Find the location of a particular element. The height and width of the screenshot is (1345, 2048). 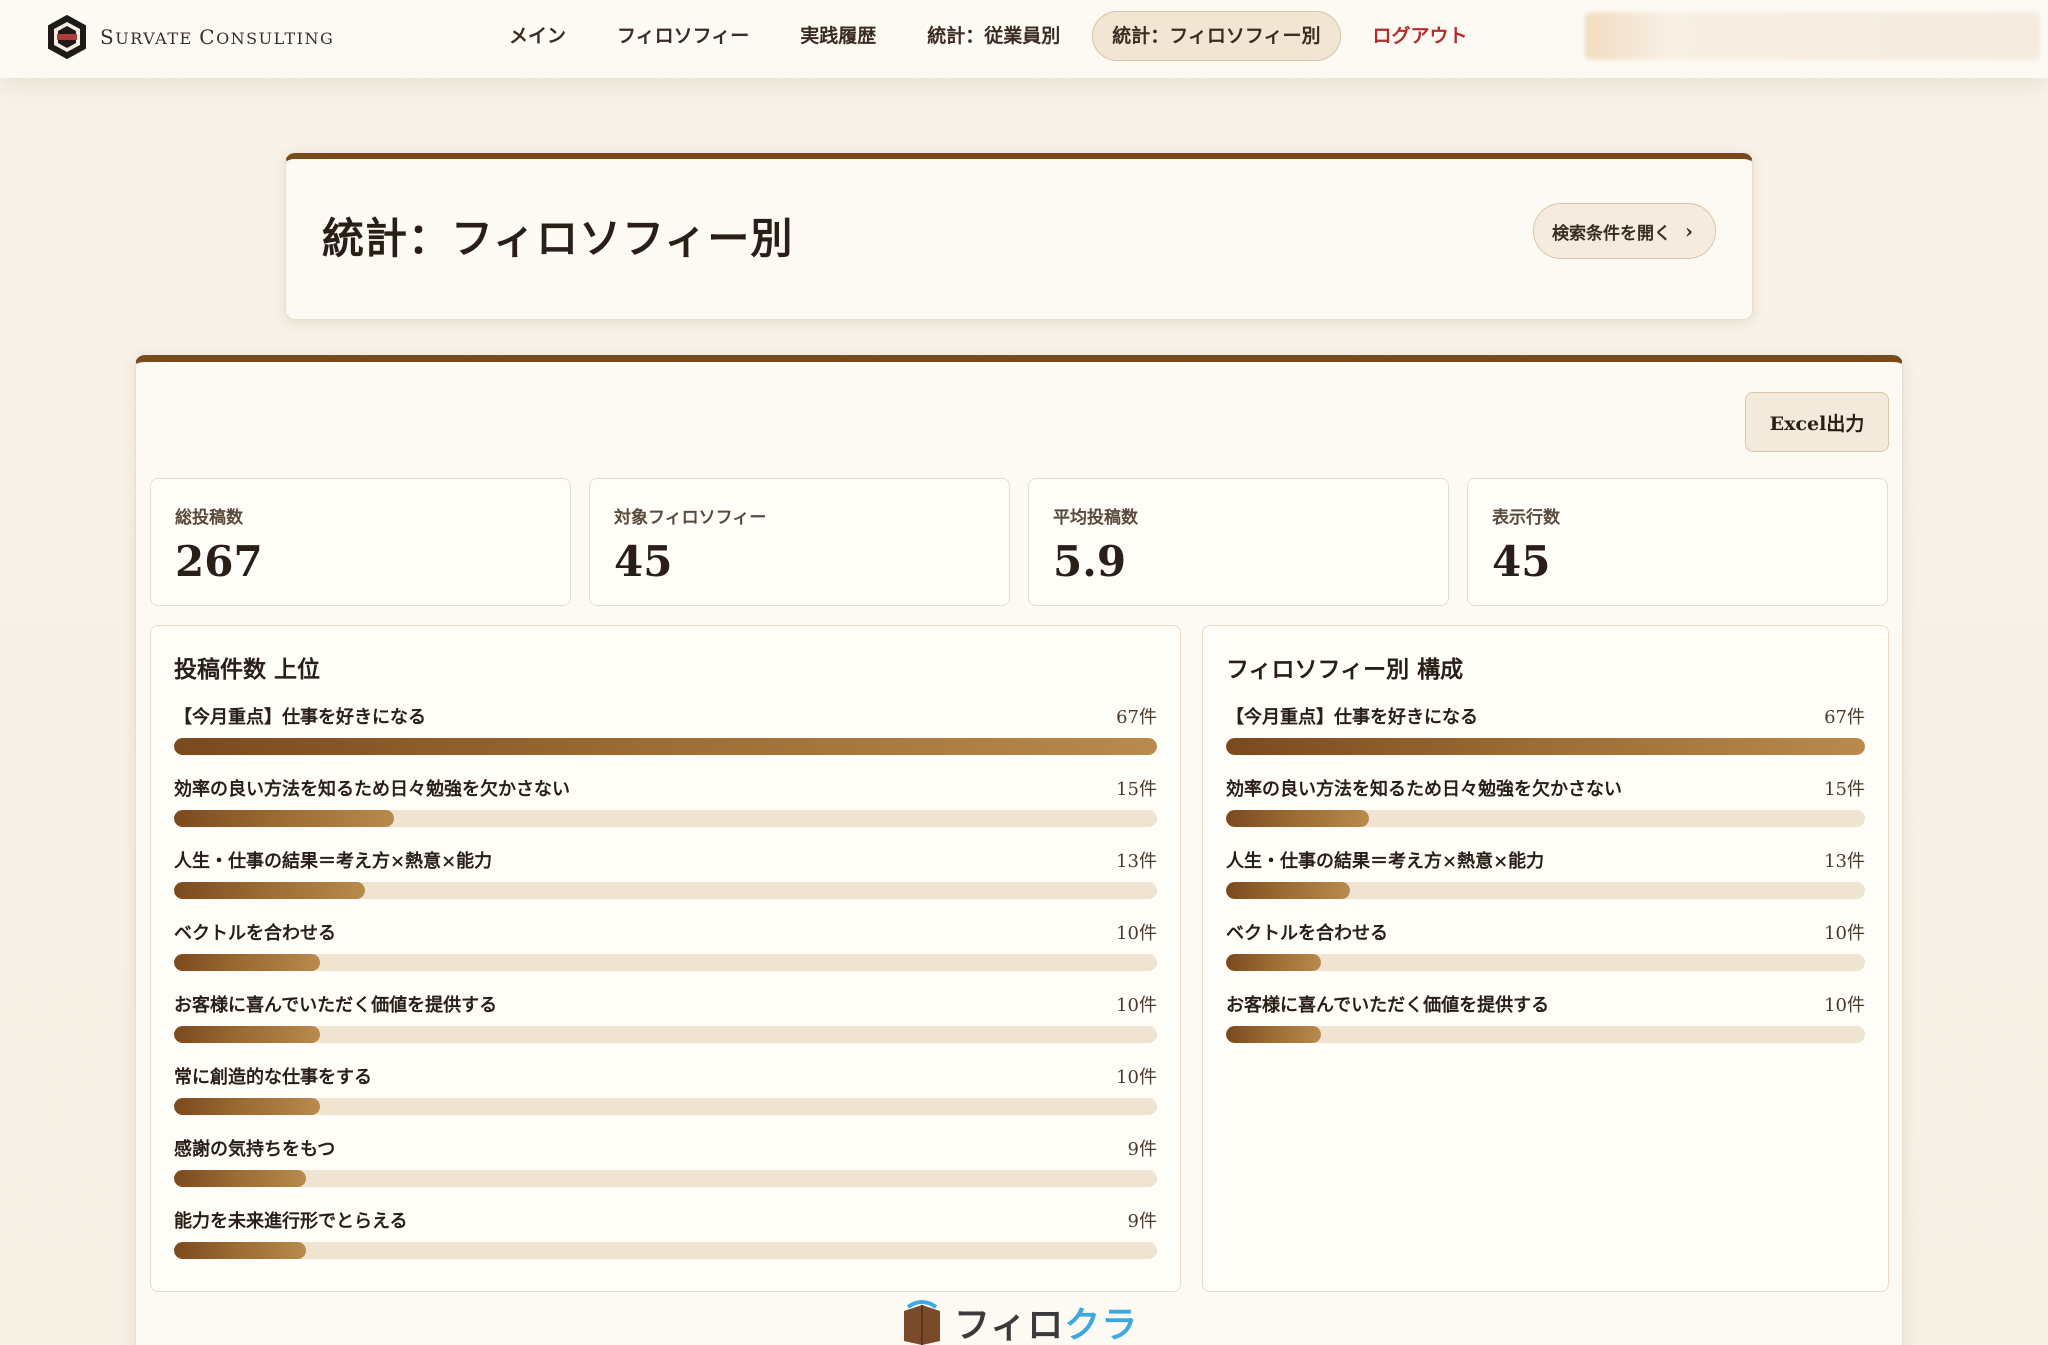

user-info-blurred is located at coordinates (1812, 36).